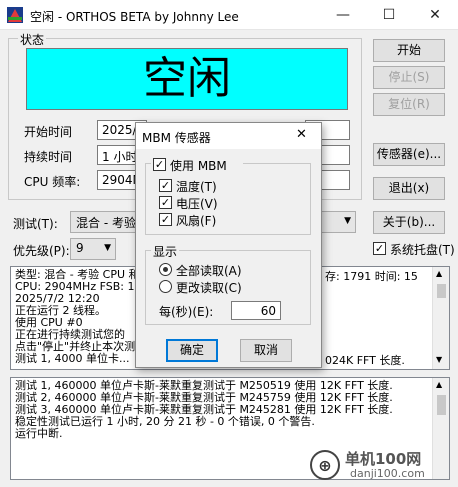 The height and width of the screenshot is (487, 458). Describe the element at coordinates (209, 271) in the screenshot. I see `read-all-label: 全部读取(A)` at that location.